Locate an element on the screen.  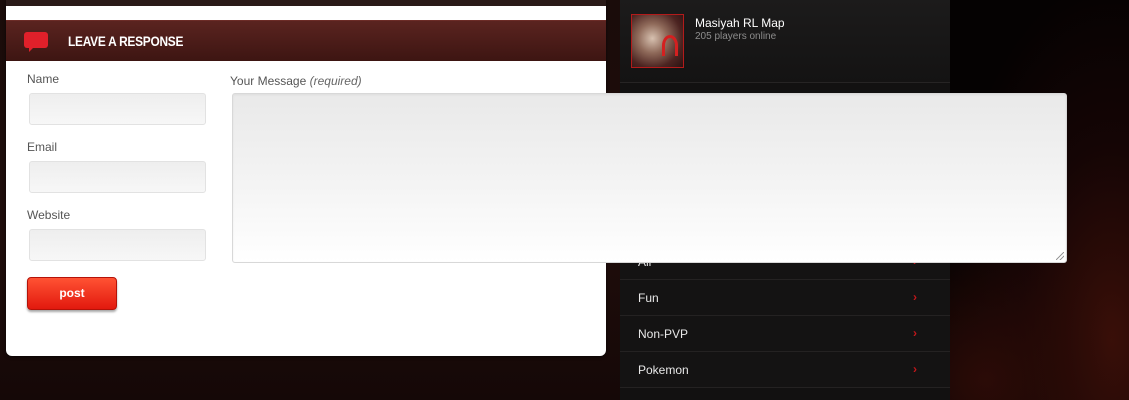
category-item-pokemon: Pokemon › is located at coordinates (785, 370).